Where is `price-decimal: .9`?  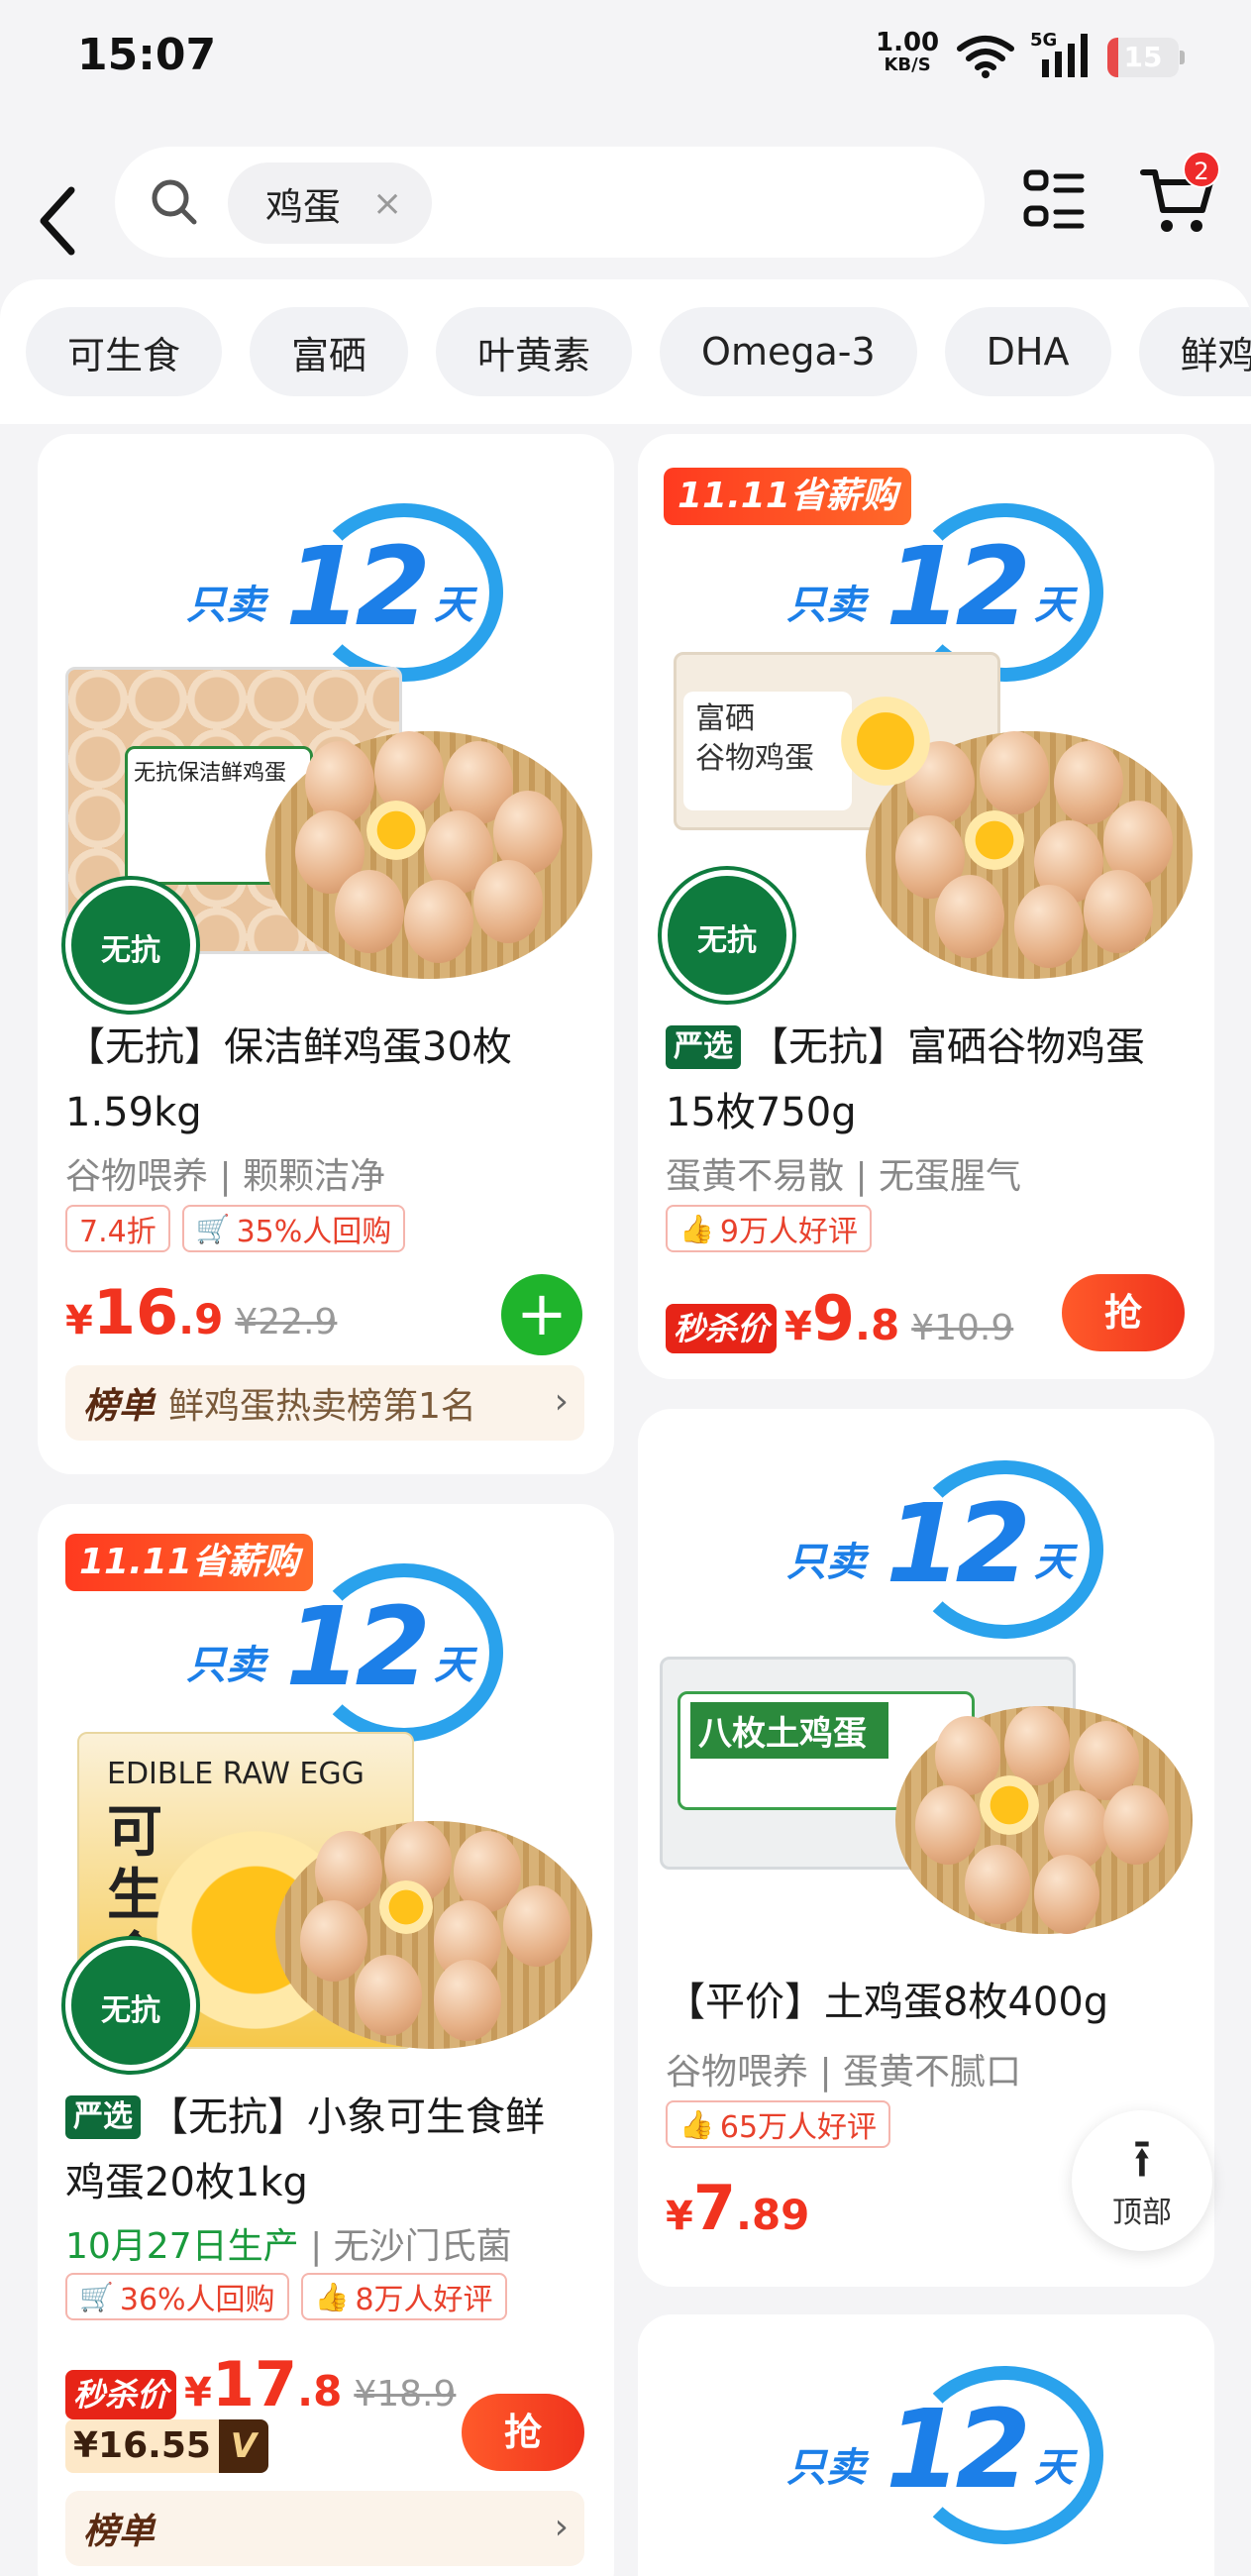
price-decimal: .9 is located at coordinates (201, 1319).